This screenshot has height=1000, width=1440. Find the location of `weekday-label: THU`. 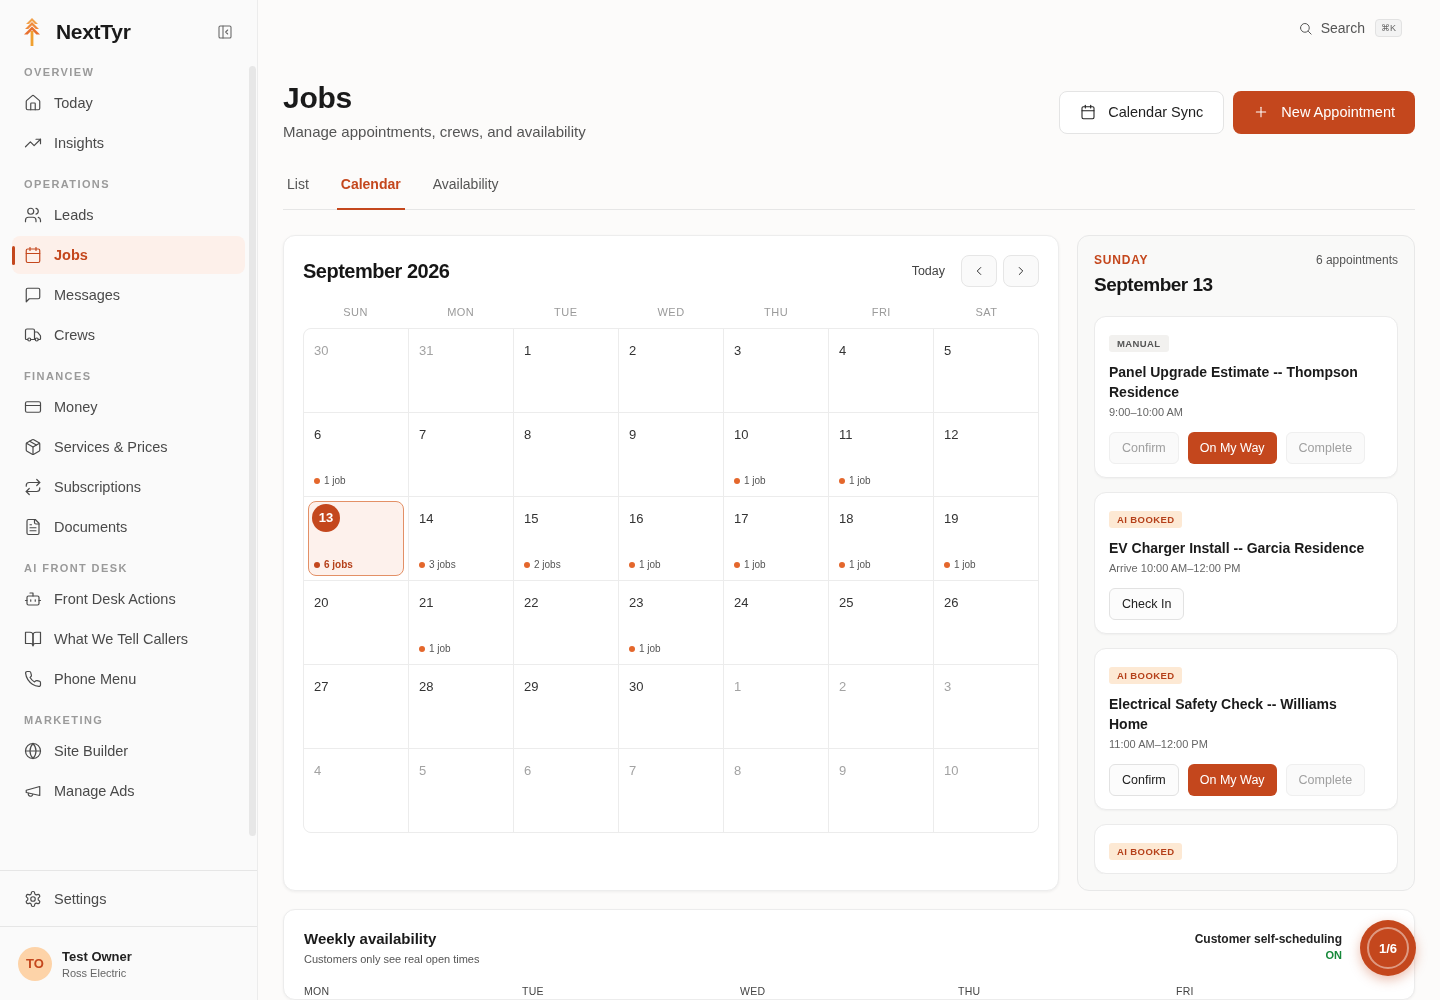

weekday-label: THU is located at coordinates (776, 312).